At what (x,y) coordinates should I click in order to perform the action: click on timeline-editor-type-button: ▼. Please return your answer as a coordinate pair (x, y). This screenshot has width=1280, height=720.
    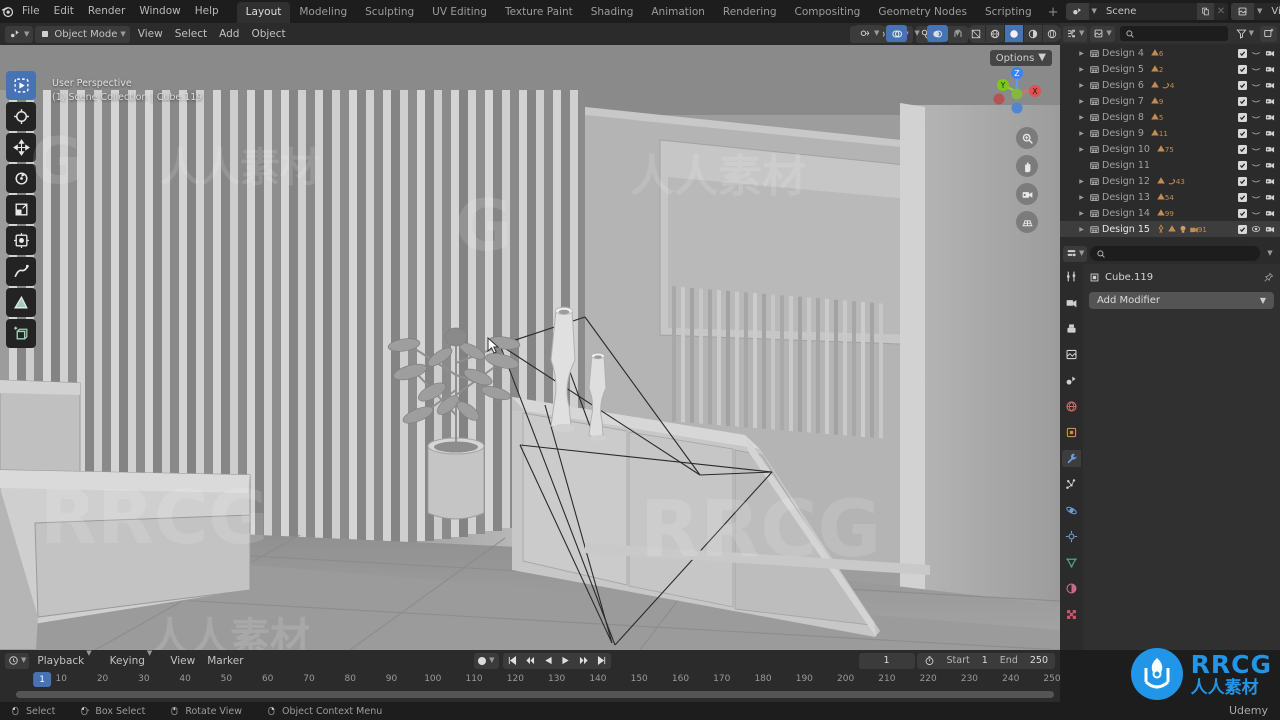
    Looking at the image, I should click on (17, 660).